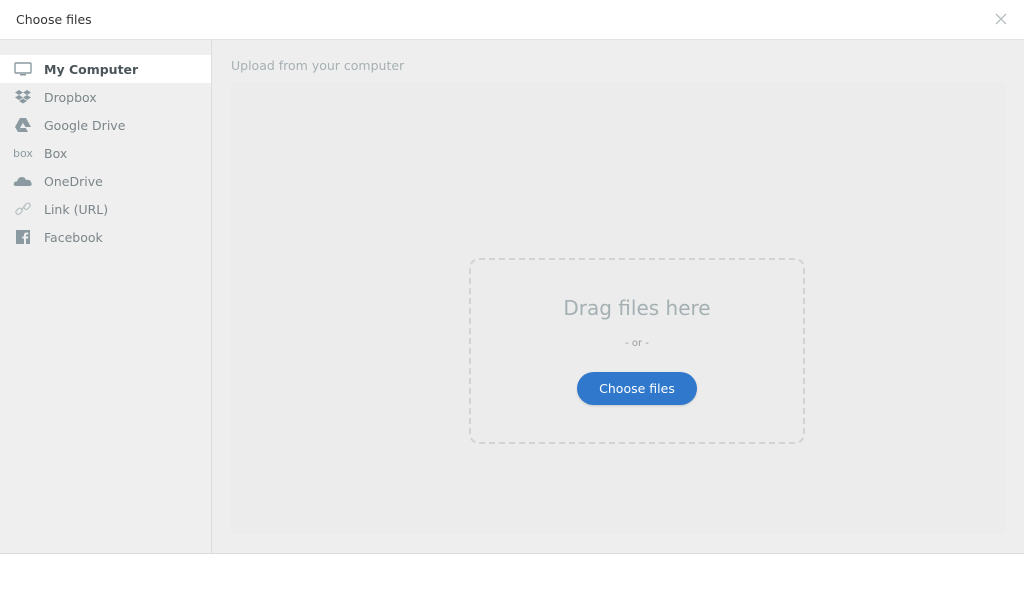 The image size is (1024, 611). I want to click on sidebar-item-my-computer: My Computer, so click(105, 69).